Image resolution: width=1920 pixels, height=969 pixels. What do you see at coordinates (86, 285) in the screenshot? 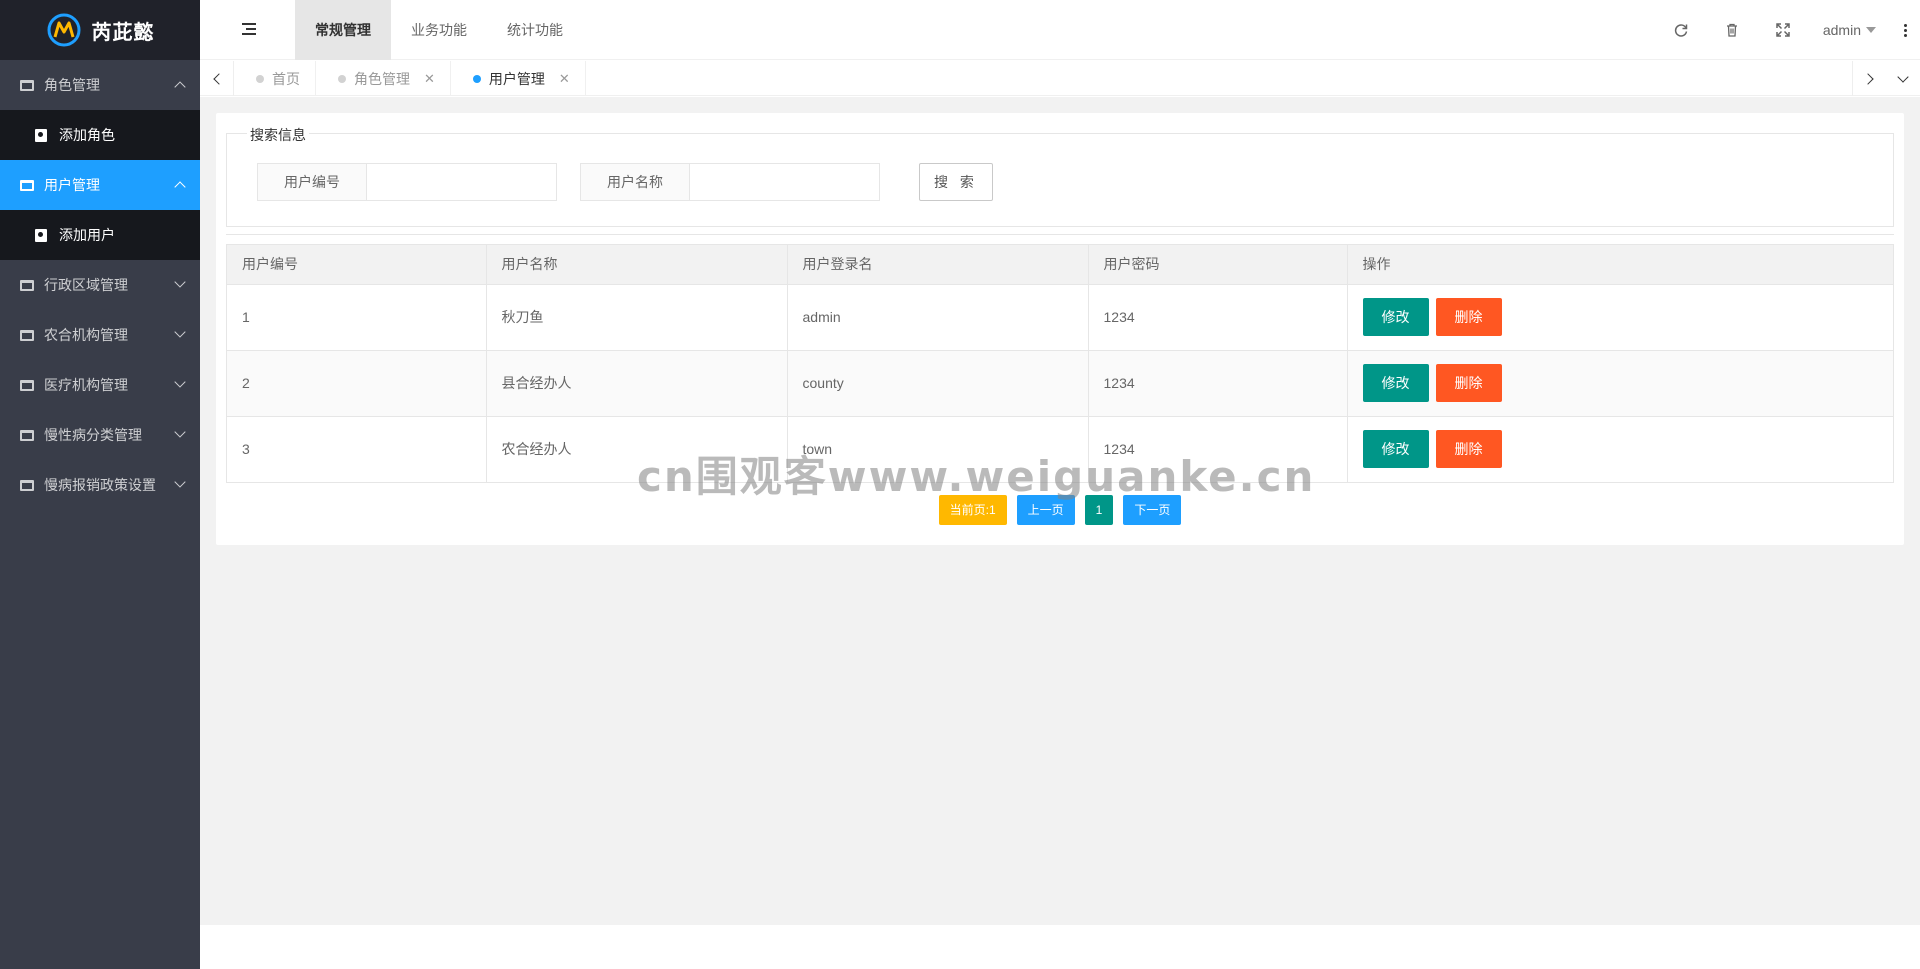
I see `sidebar-item-label: 行政区域管理` at bounding box center [86, 285].